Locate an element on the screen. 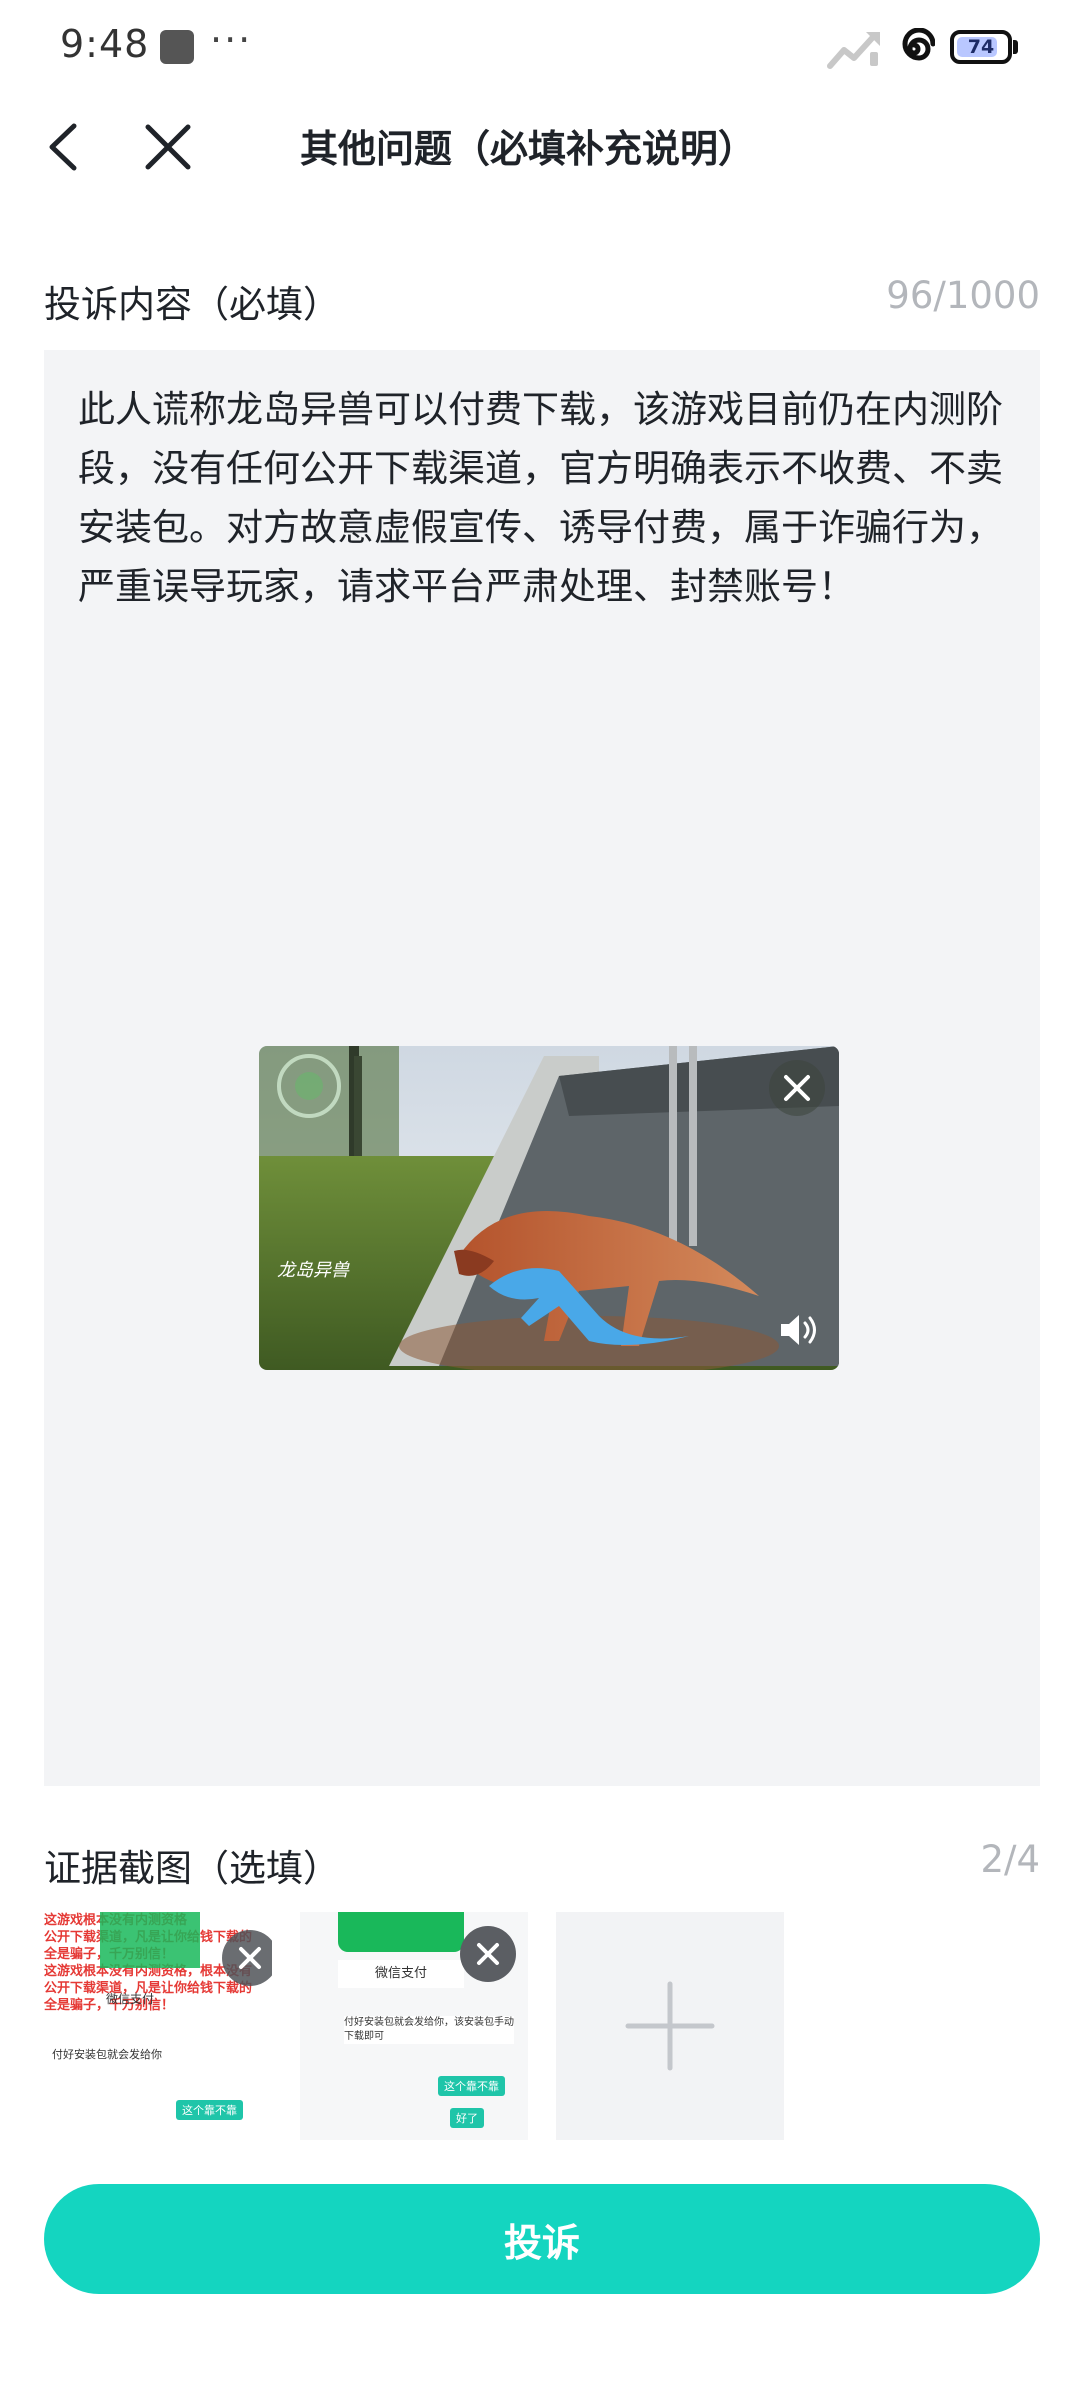  complaint-label: 投诉内容（必填） is located at coordinates (192, 304).